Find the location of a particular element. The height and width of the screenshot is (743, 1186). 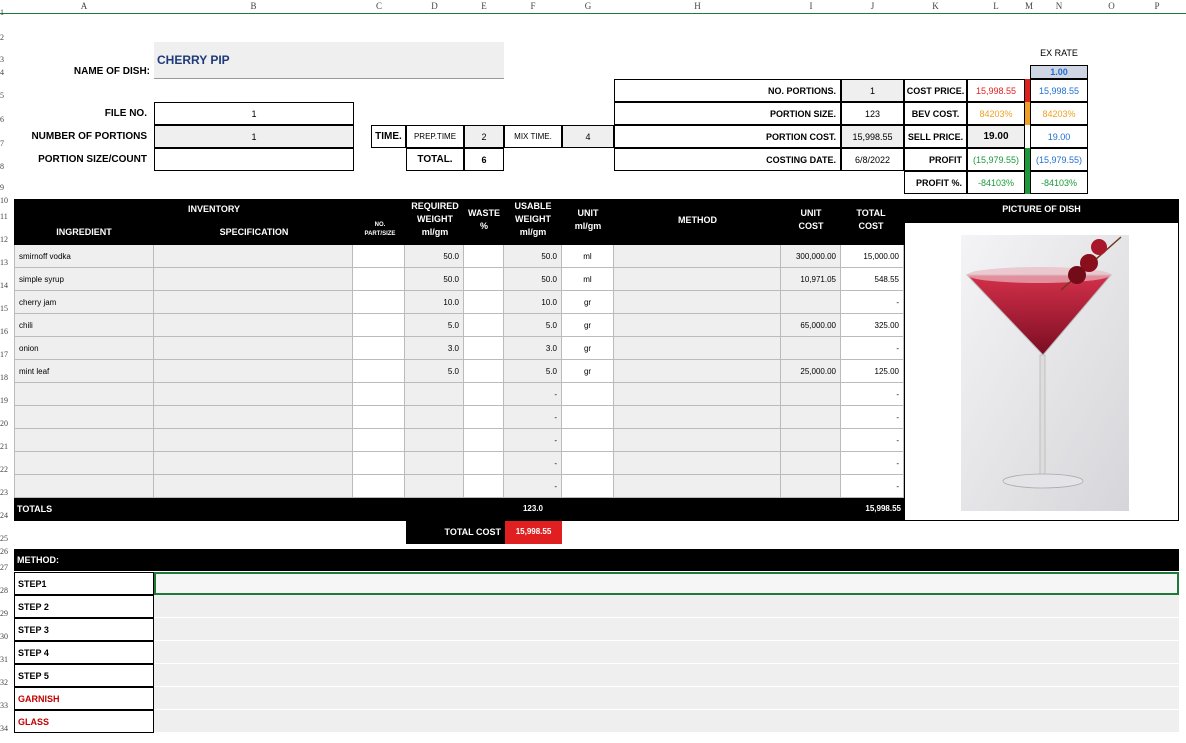

cell-ingredient: onion is located at coordinates (84, 348).